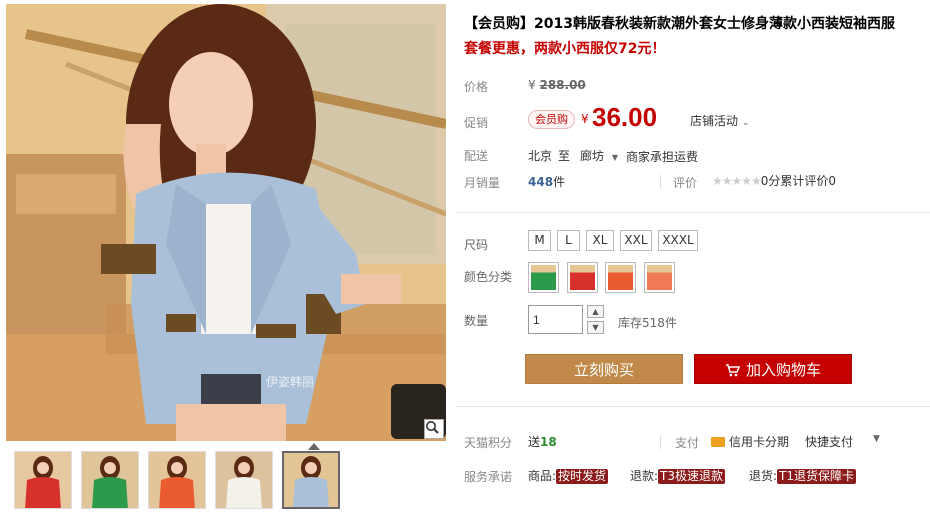  What do you see at coordinates (476, 123) in the screenshot?
I see `promo-label: 促销` at bounding box center [476, 123].